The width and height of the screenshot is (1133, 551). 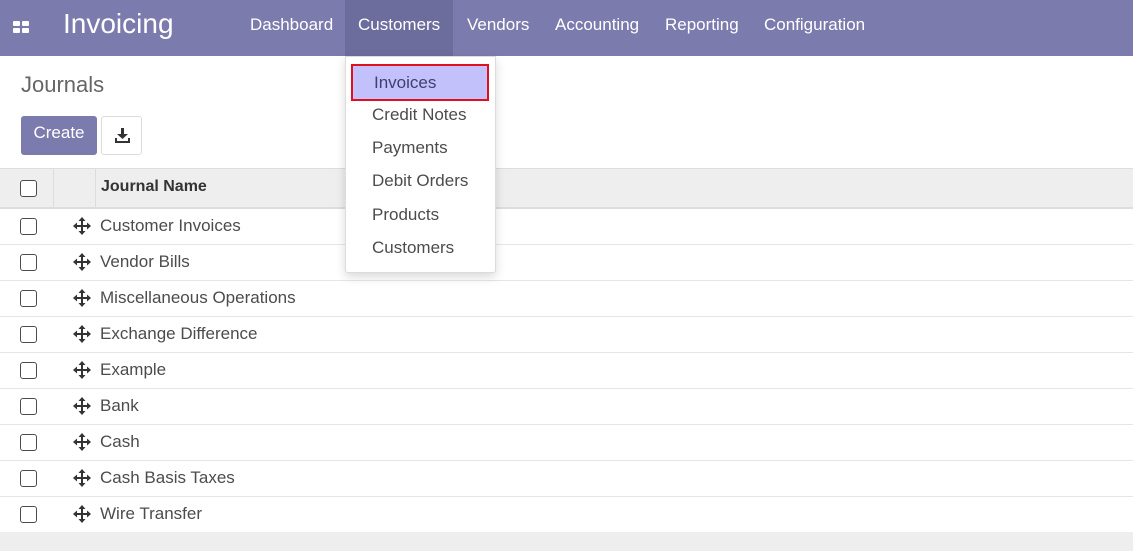 I want to click on dropdown-item-invoices: Invoices, so click(x=420, y=82).